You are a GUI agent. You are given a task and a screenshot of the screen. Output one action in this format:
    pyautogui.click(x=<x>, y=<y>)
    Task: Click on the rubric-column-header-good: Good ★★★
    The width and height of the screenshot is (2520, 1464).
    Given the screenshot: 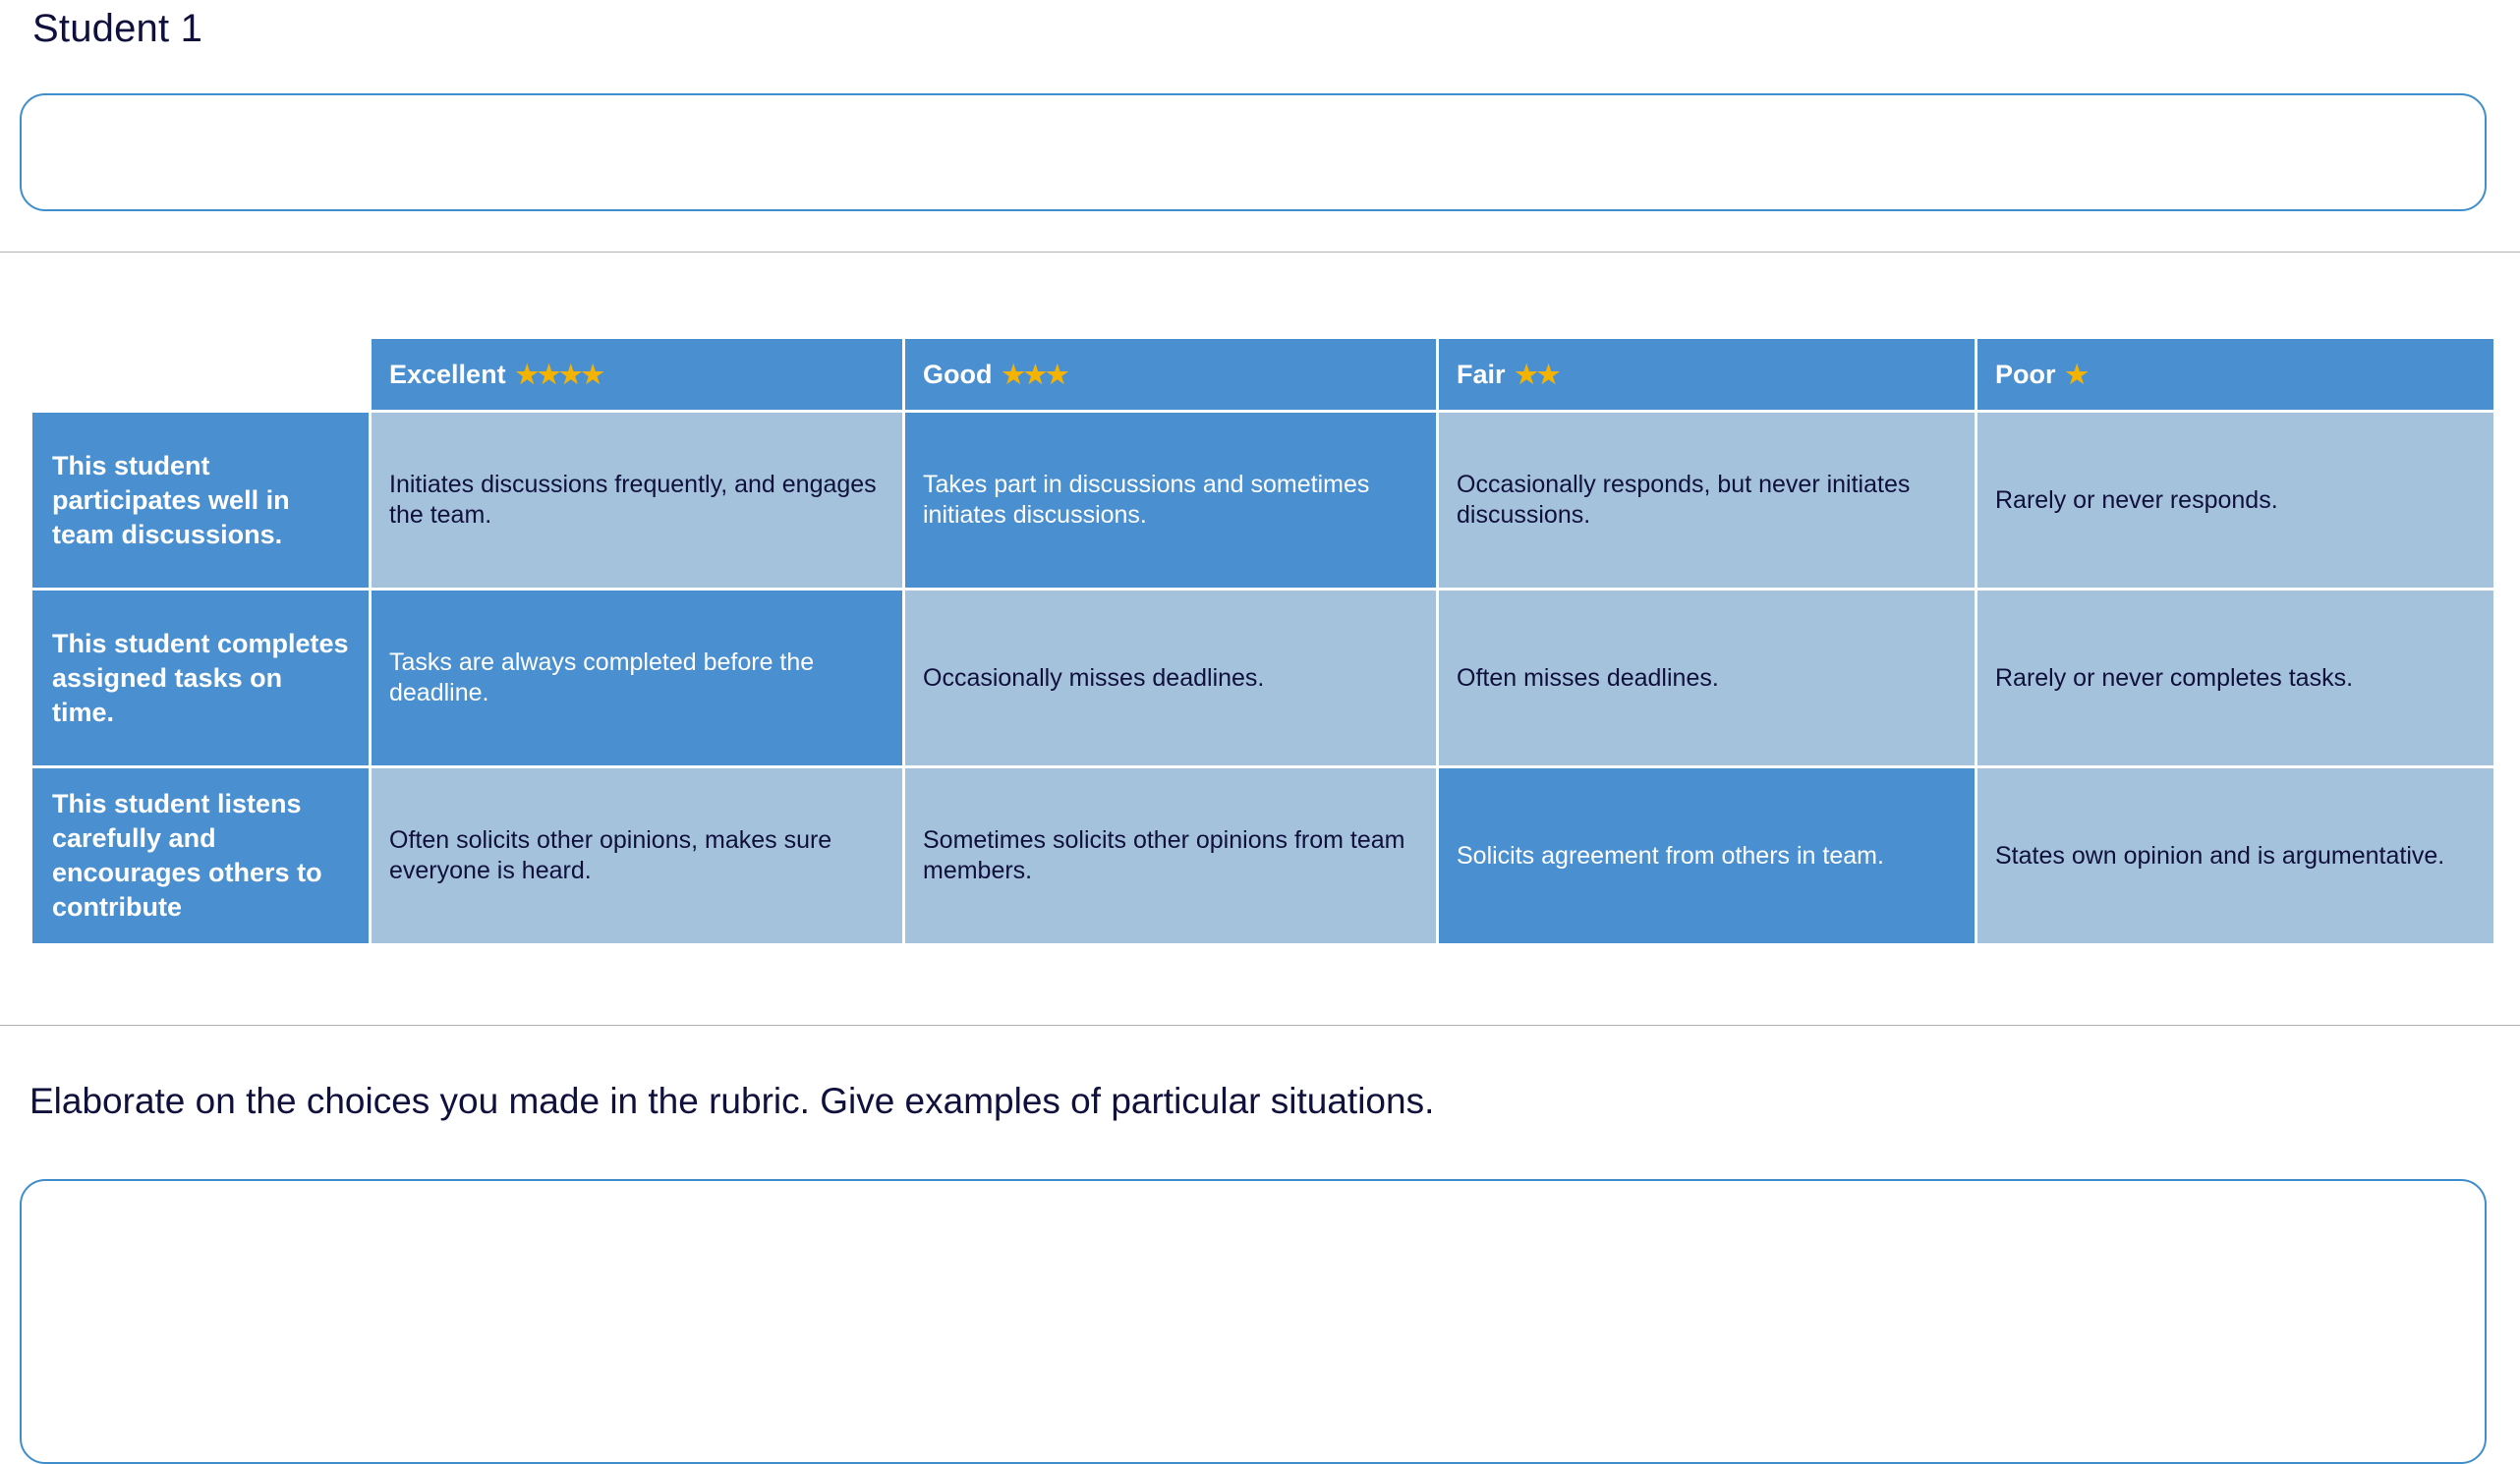 What is the action you would take?
    pyautogui.click(x=1170, y=374)
    